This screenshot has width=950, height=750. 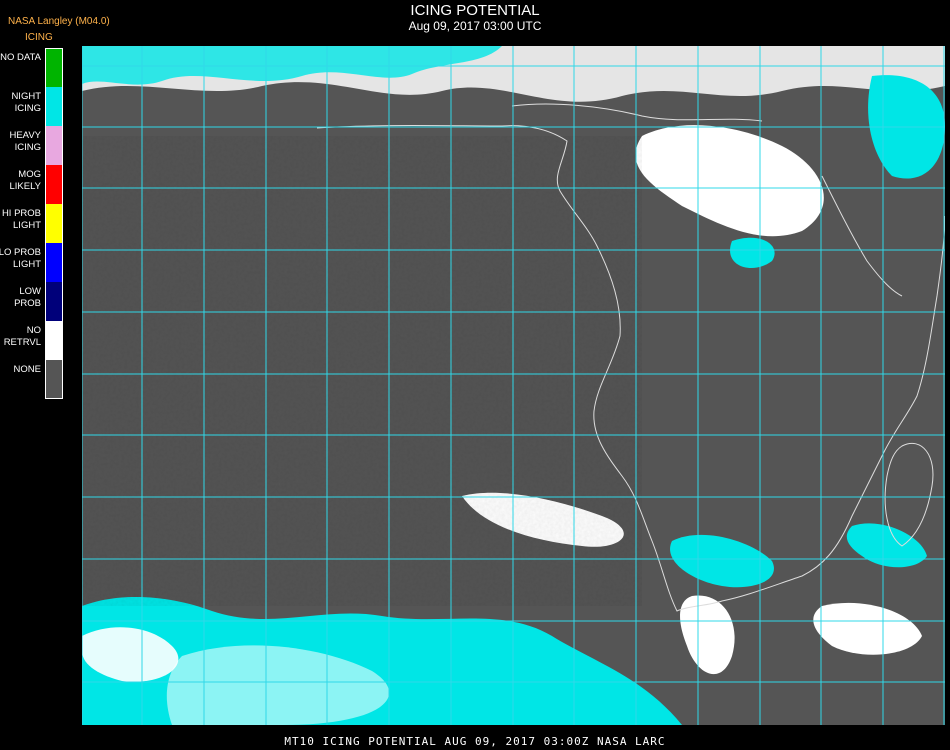 I want to click on product-label: ICING, so click(x=39, y=37).